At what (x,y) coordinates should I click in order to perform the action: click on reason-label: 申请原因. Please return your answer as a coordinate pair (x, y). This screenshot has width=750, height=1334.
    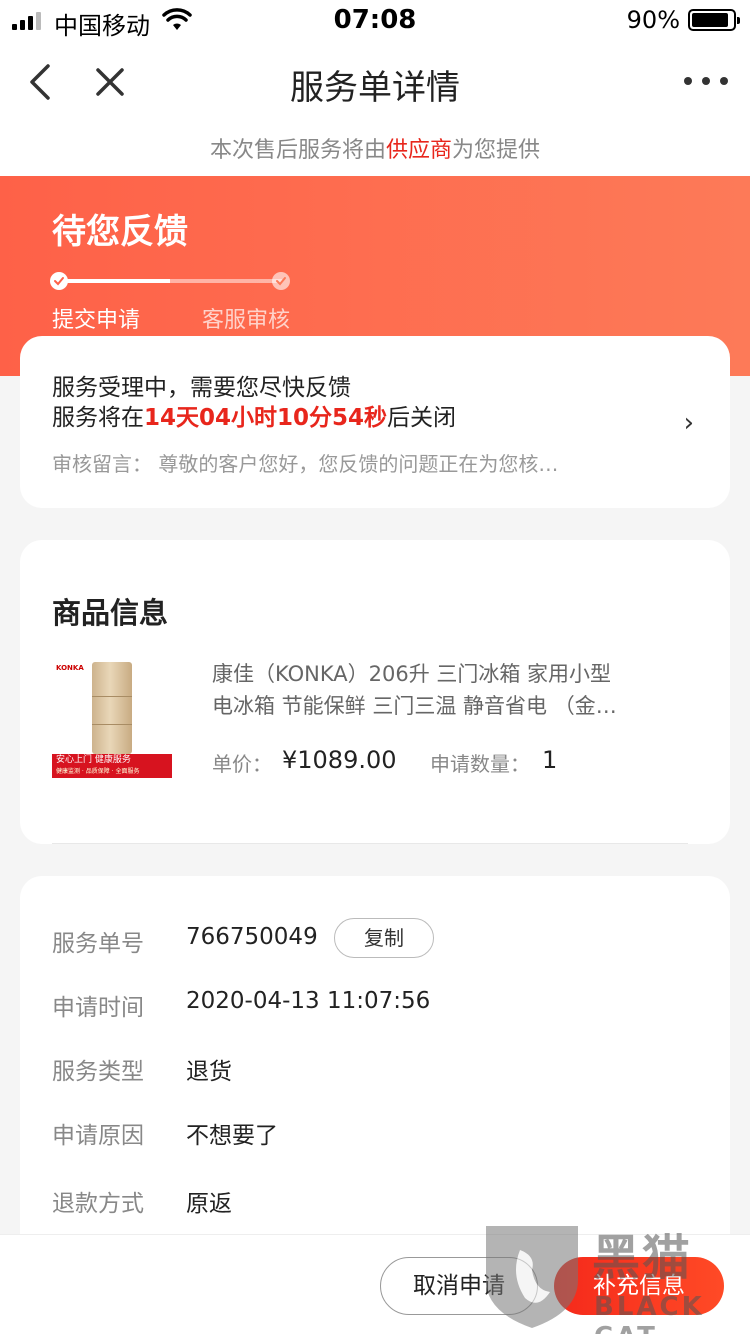
    Looking at the image, I should click on (98, 1136).